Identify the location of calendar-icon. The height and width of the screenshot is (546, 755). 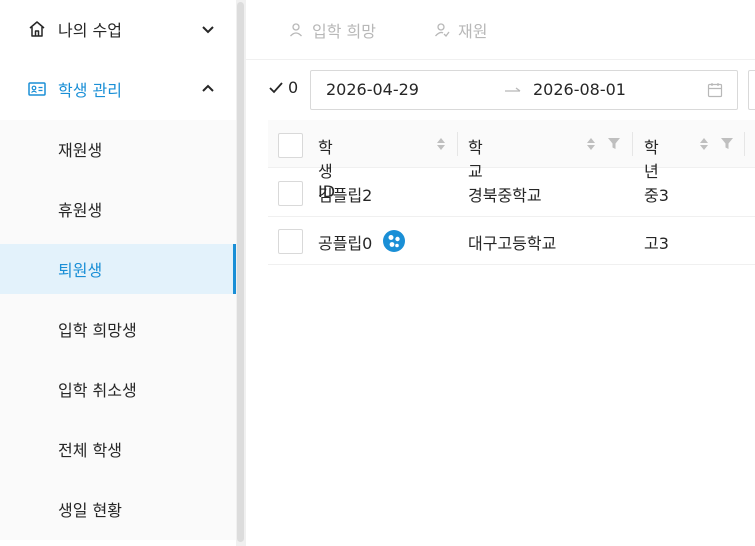
(715, 90).